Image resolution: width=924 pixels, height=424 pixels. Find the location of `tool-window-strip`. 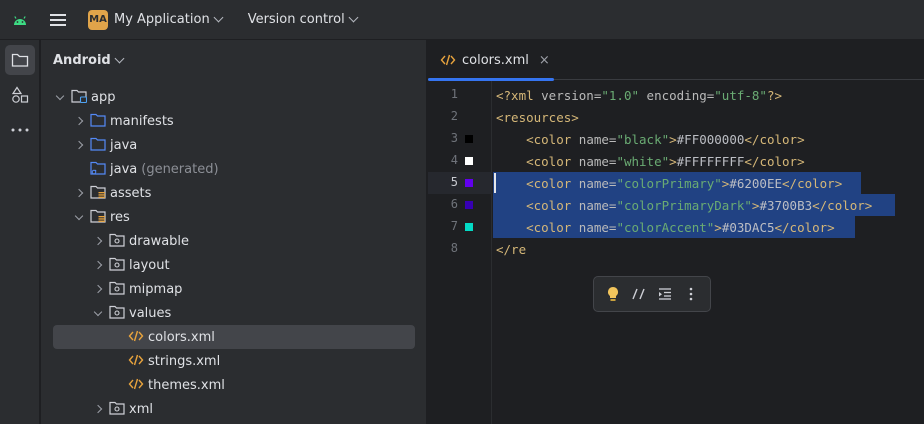

tool-window-strip is located at coordinates (20, 232).